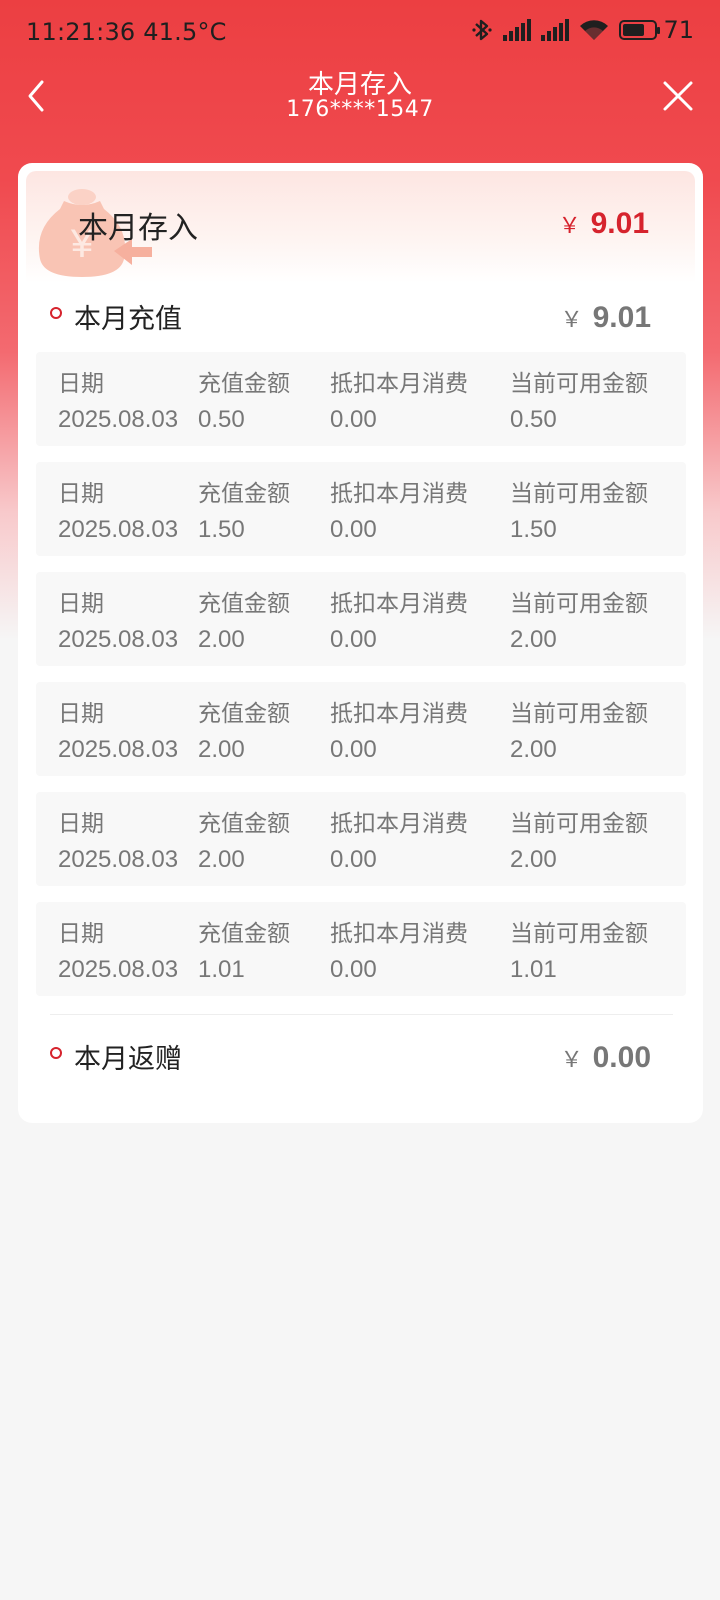  Describe the element at coordinates (128, 319) in the screenshot. I see `recharge-label: 本月充值` at that location.